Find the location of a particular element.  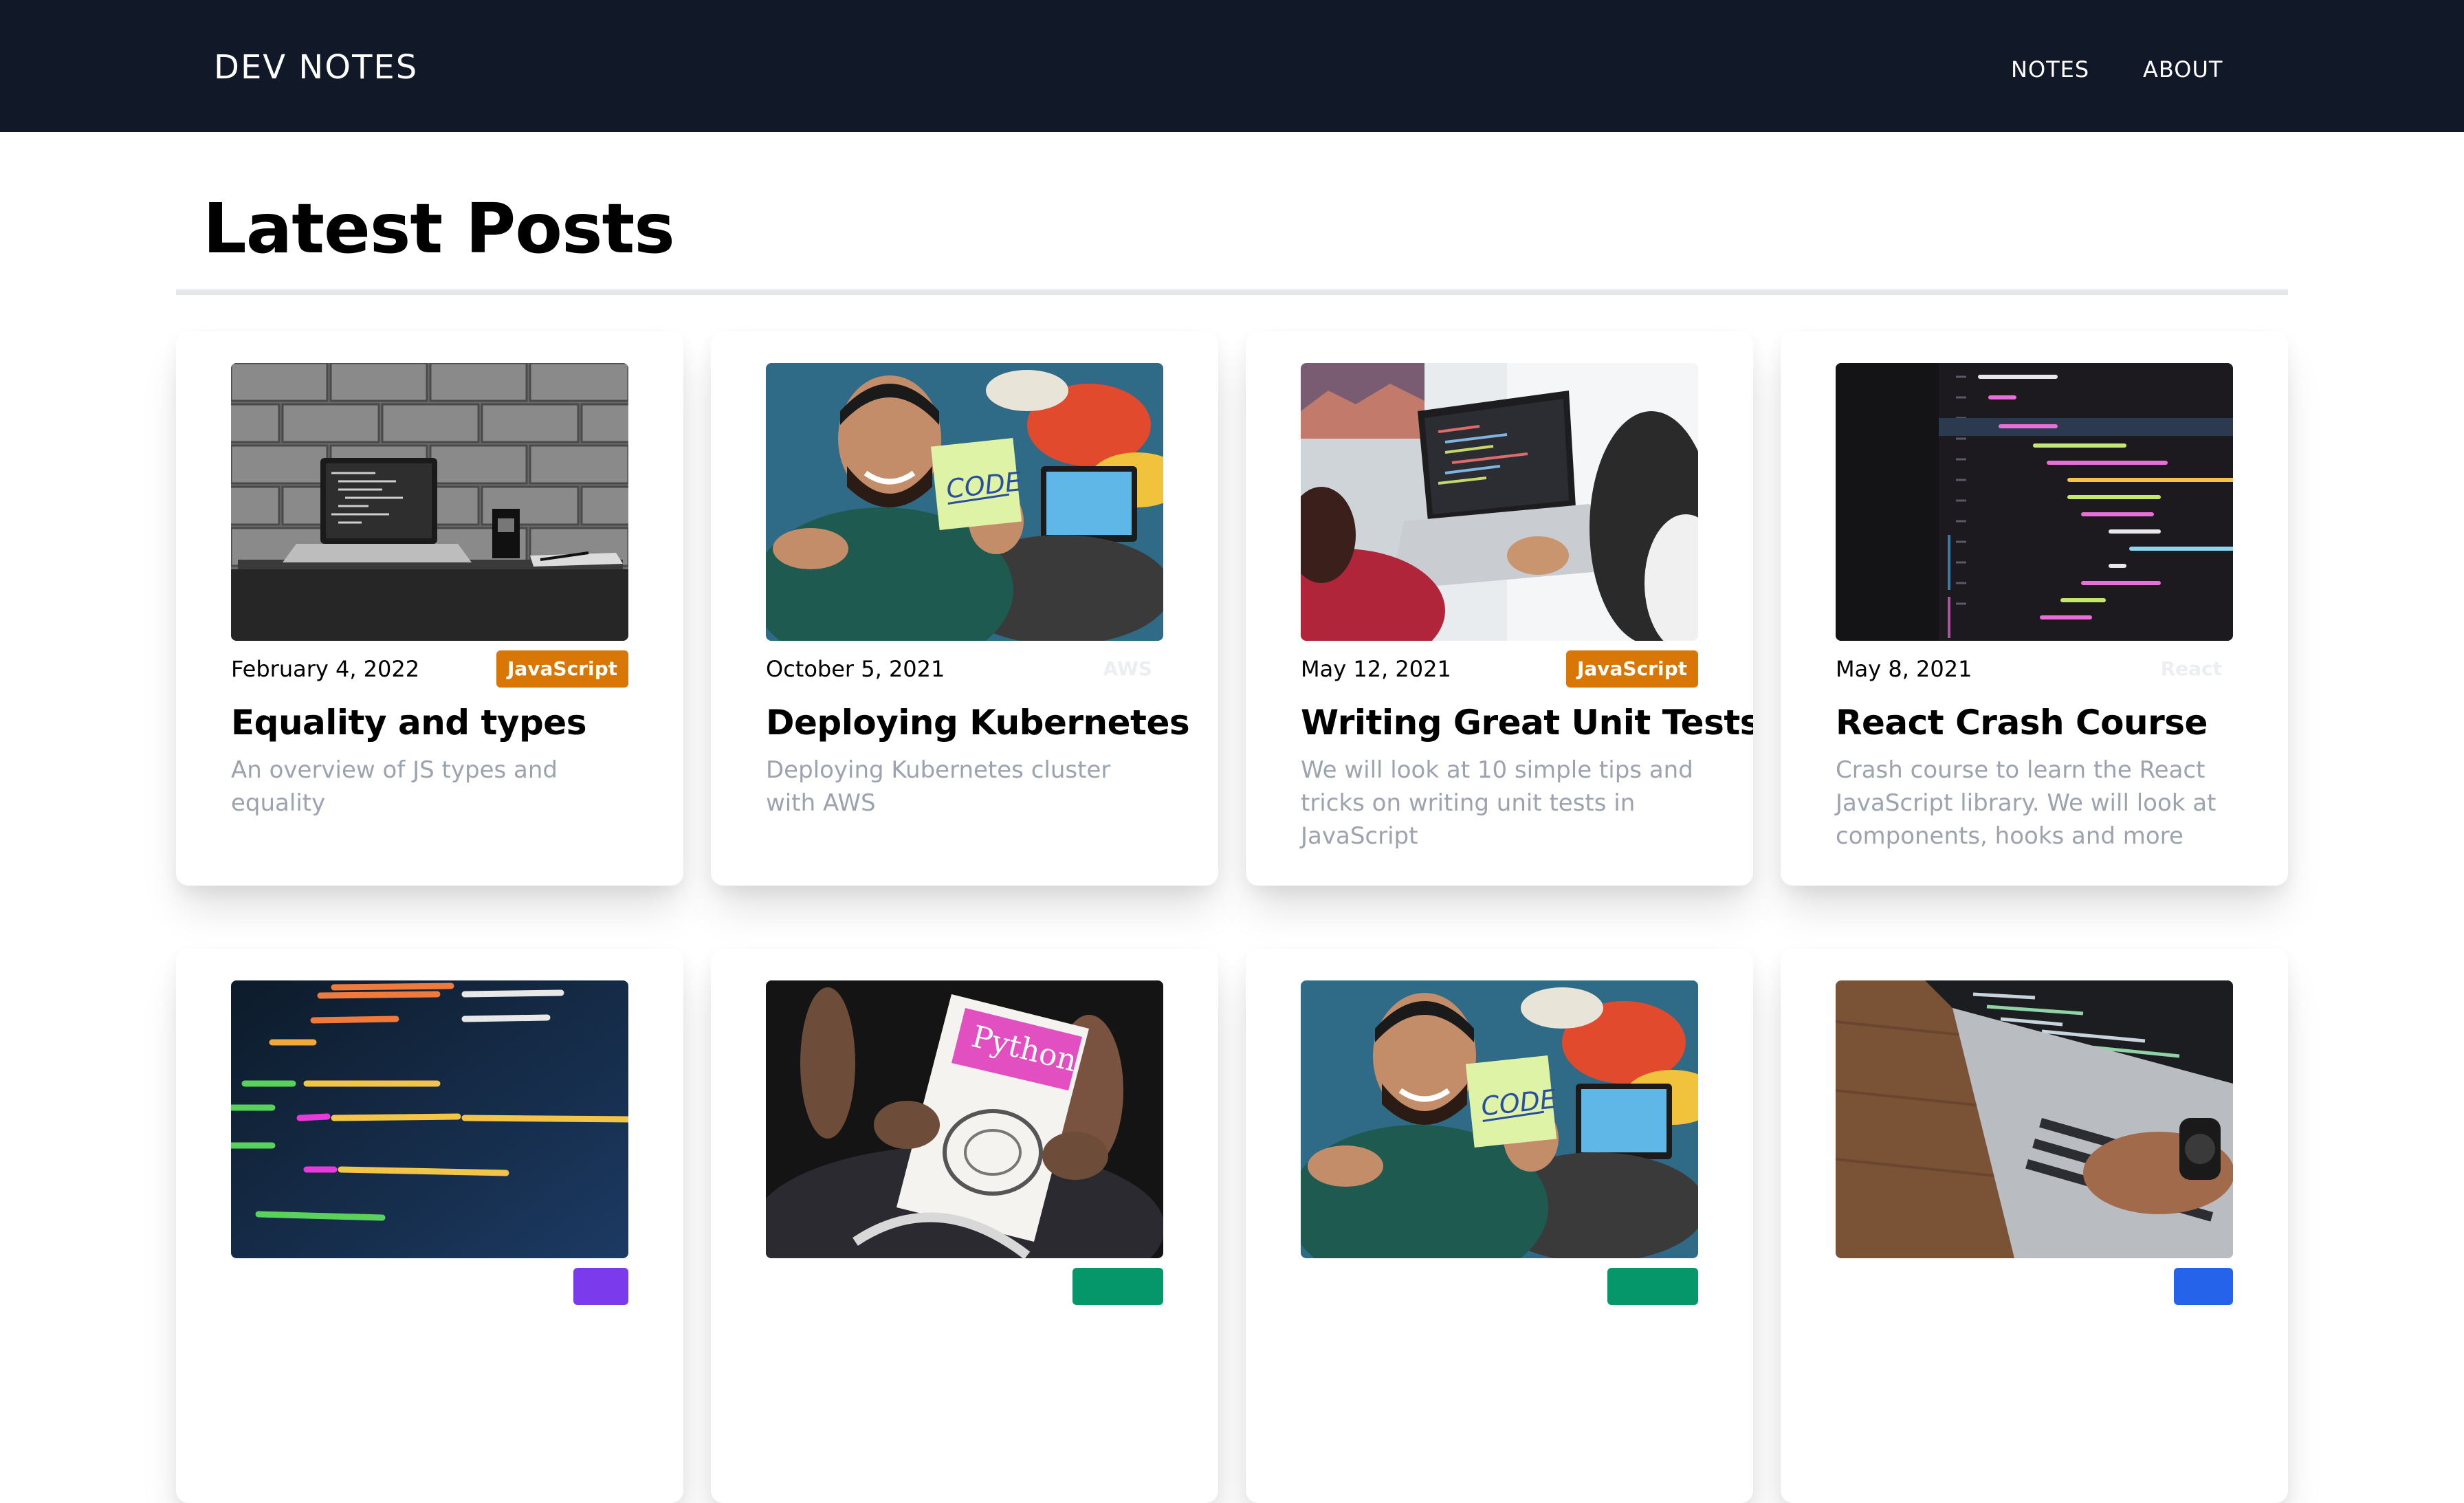

post-date: October 5, 2021 is located at coordinates (856, 669).